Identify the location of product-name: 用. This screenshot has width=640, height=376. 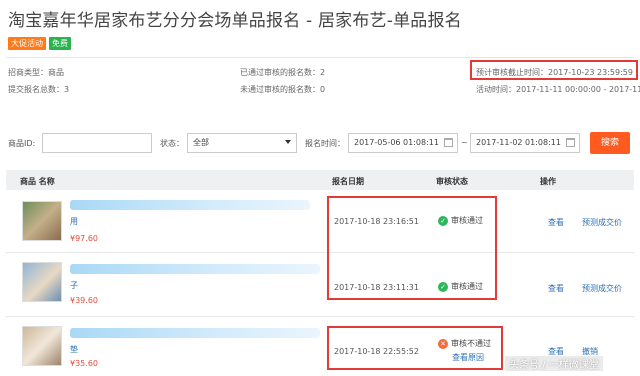
(74, 221).